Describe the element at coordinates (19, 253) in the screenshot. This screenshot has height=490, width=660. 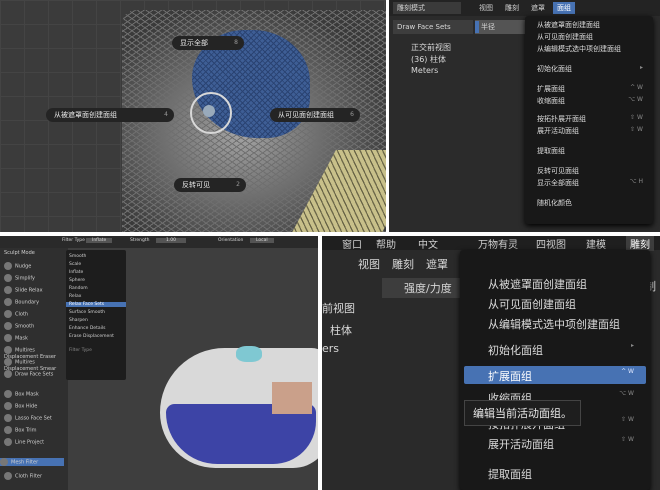
I see `mode-select: Sculpt Mode` at that location.